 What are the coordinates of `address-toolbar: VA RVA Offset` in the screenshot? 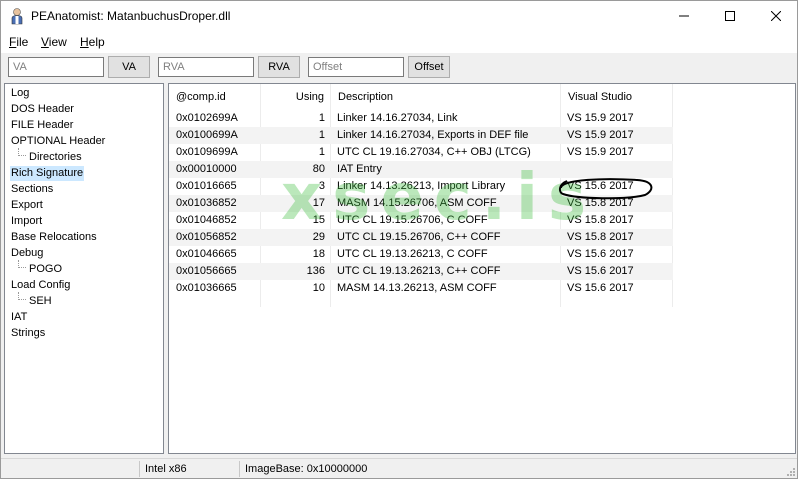 It's located at (399, 67).